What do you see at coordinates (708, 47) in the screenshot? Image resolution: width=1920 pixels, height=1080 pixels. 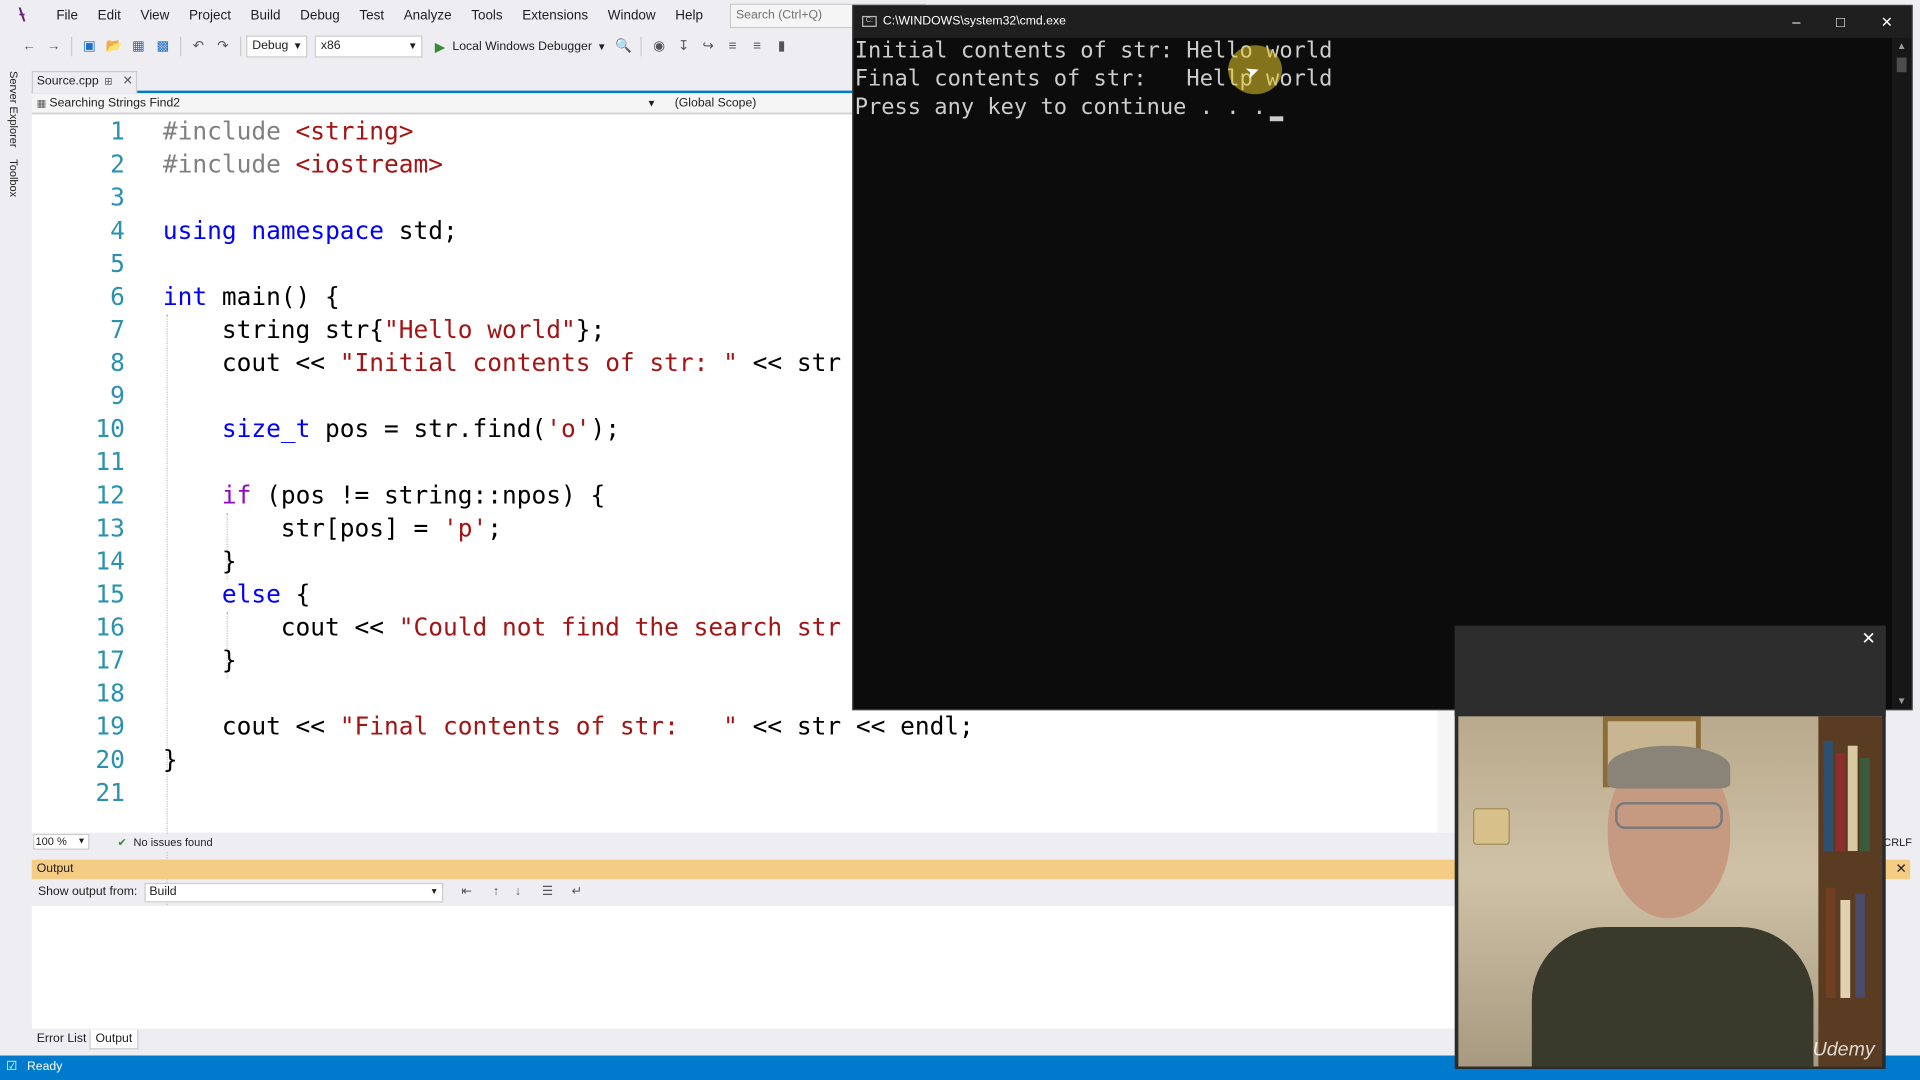 I see `step-over-icon: ↪` at bounding box center [708, 47].